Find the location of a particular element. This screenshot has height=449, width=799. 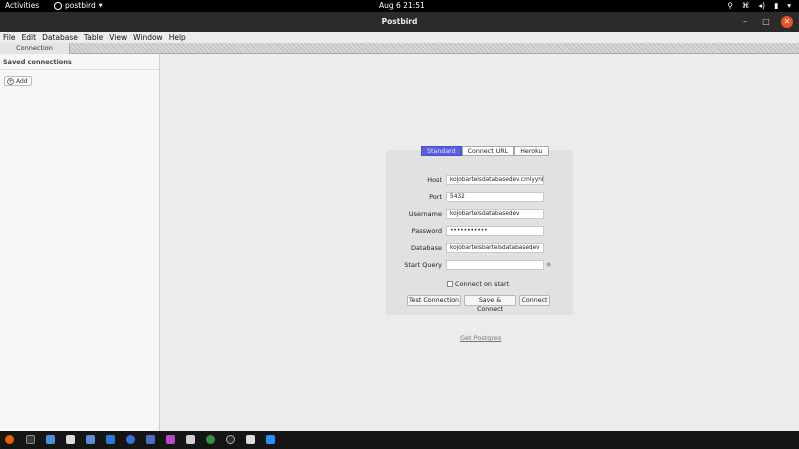

menu-table: Table is located at coordinates (93, 37).